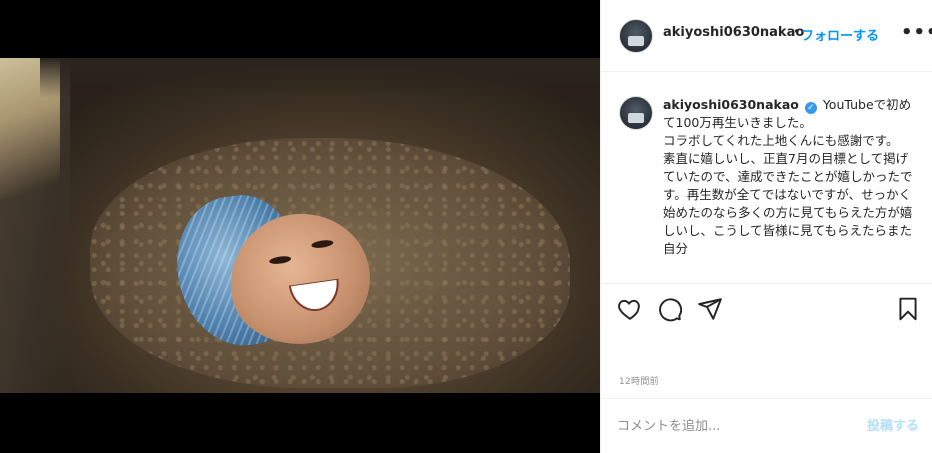  Describe the element at coordinates (840, 34) in the screenshot. I see `follow-button: フォローする` at that location.